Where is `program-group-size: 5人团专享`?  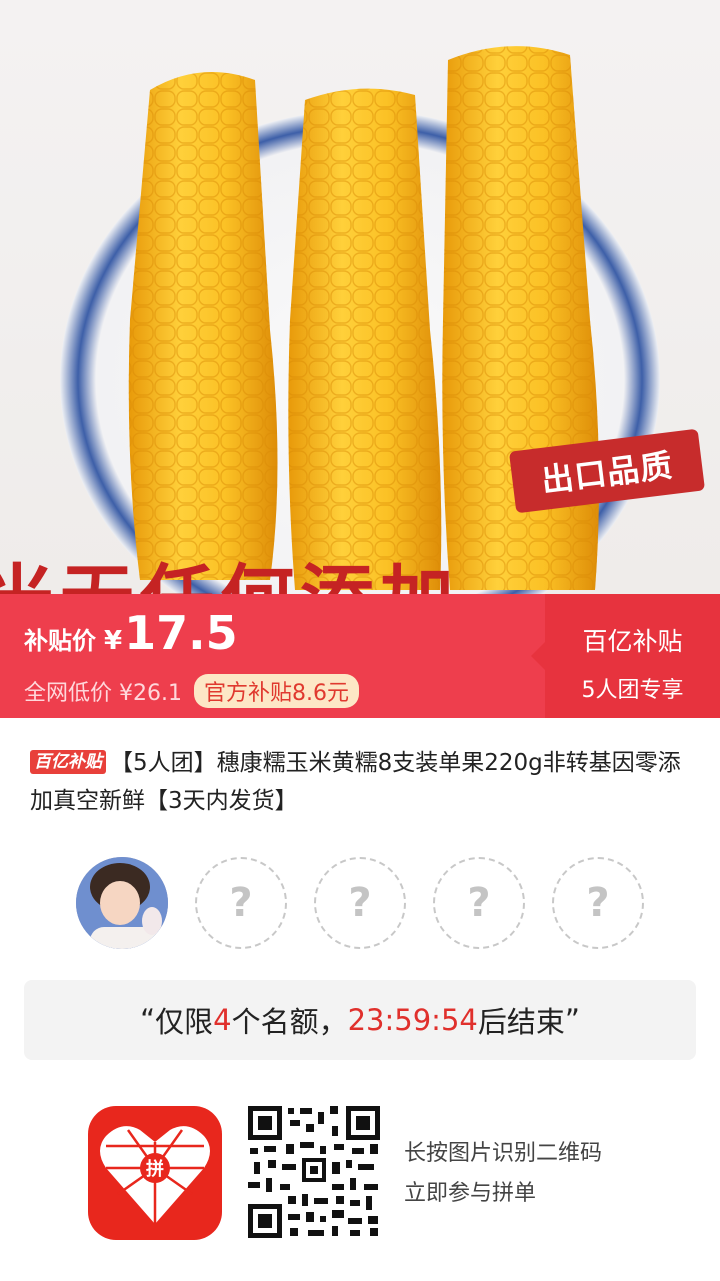
program-group-size: 5人团专享 is located at coordinates (632, 690).